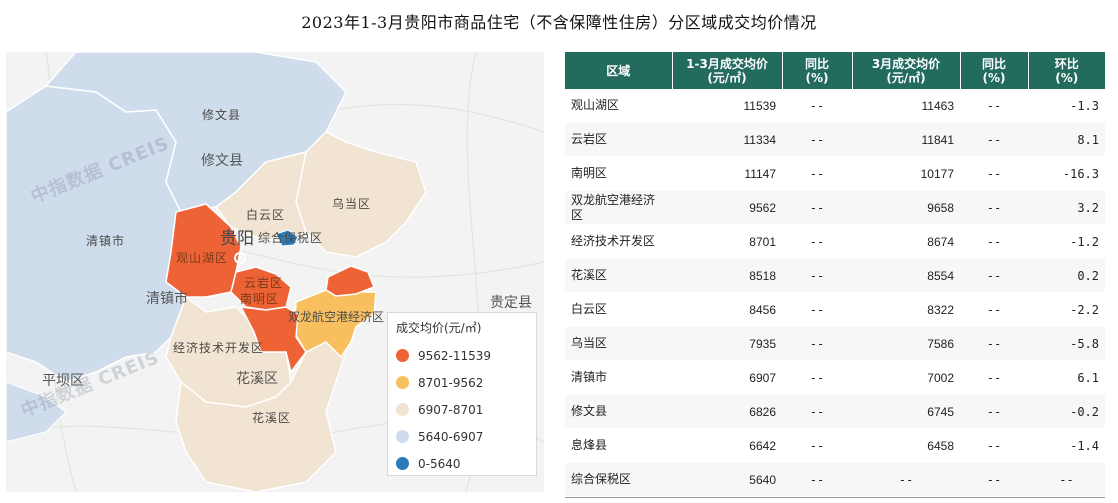  What do you see at coordinates (222, 115) in the screenshot?
I see `map-label-xiuwen-small: 修文县` at bounding box center [222, 115].